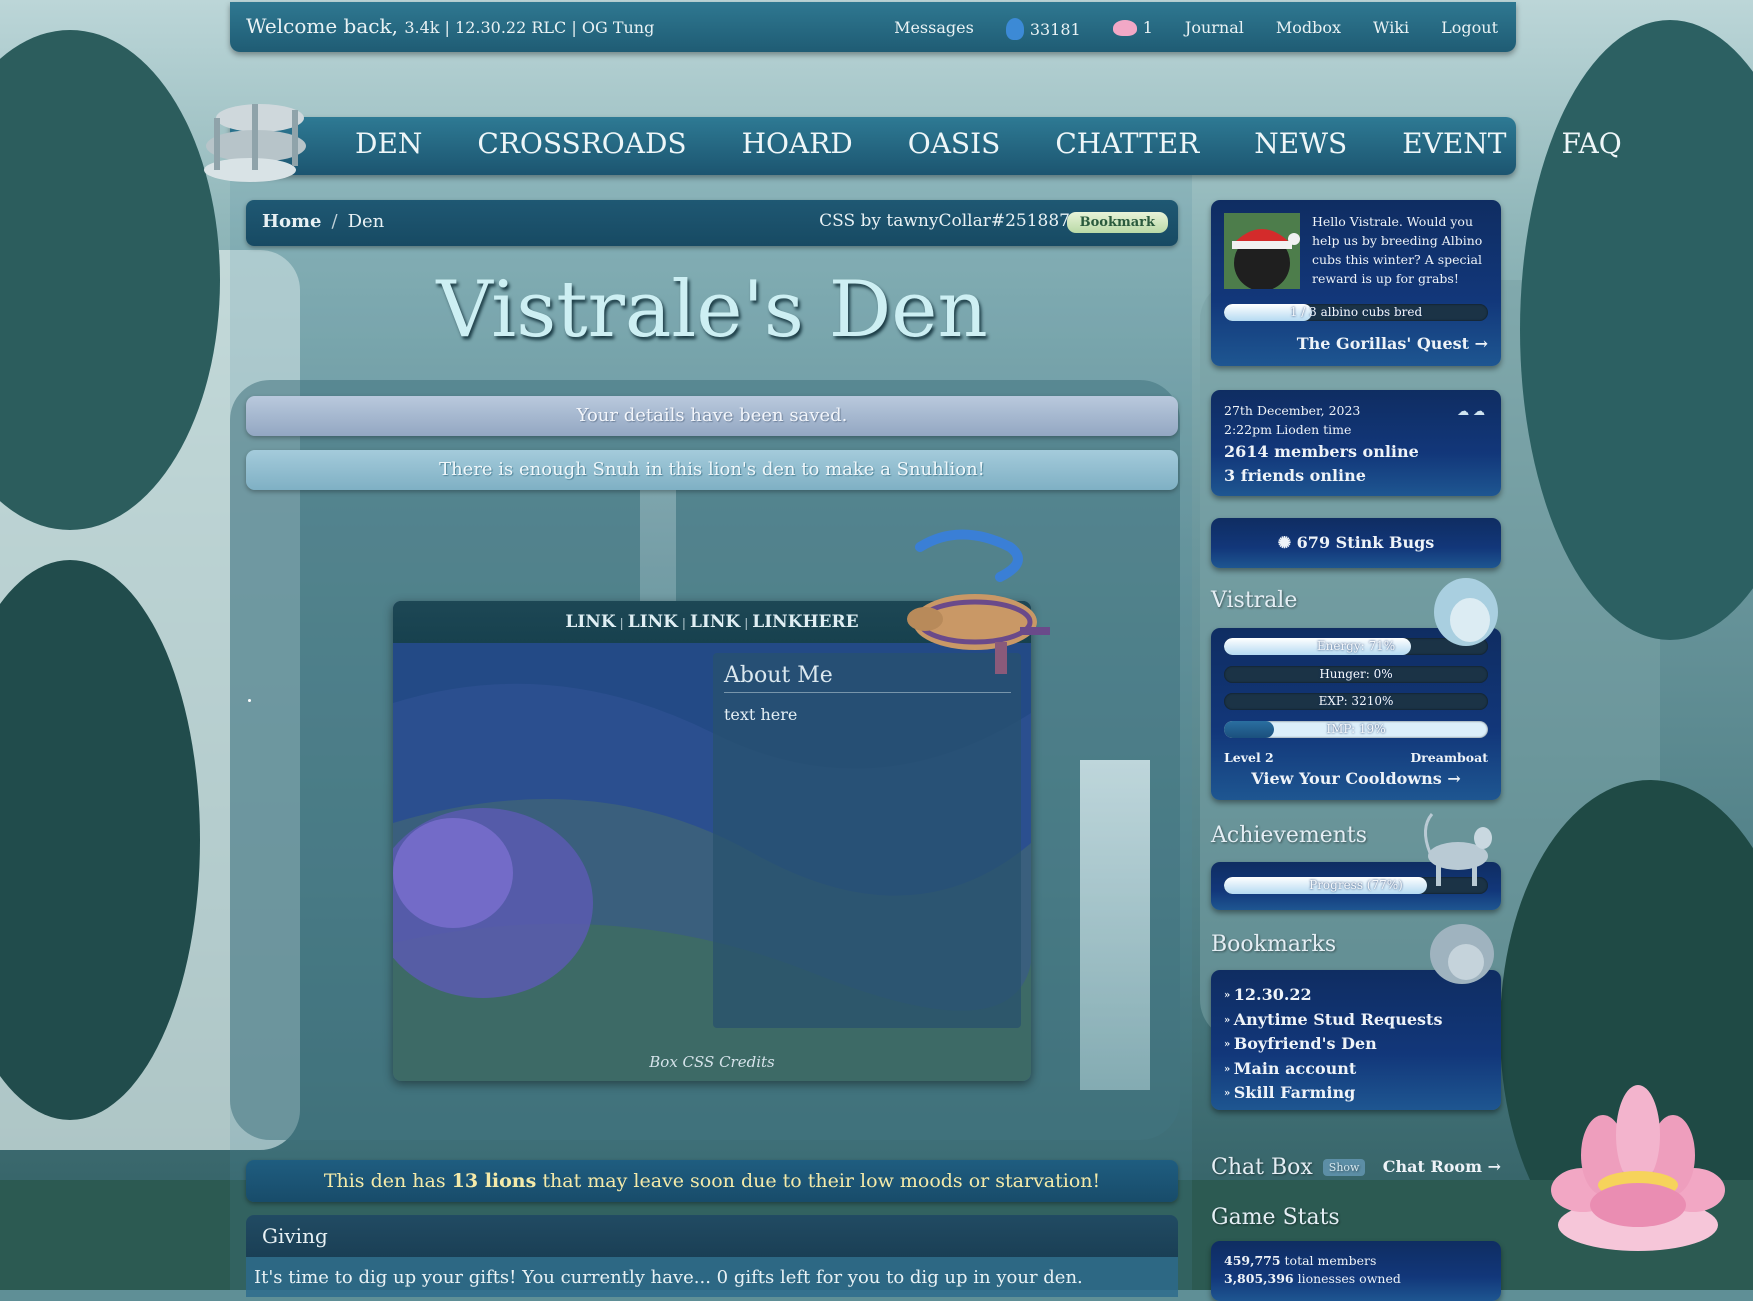 The image size is (1753, 1301). What do you see at coordinates (1392, 343) in the screenshot?
I see `gorillas-quest-link: The Gorillas' Quest →` at bounding box center [1392, 343].